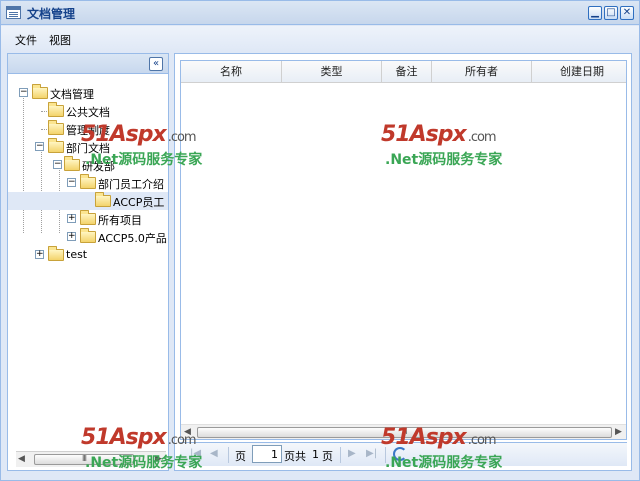 Image resolution: width=640 pixels, height=481 pixels. I want to click on total-pages: 1, so click(315, 454).